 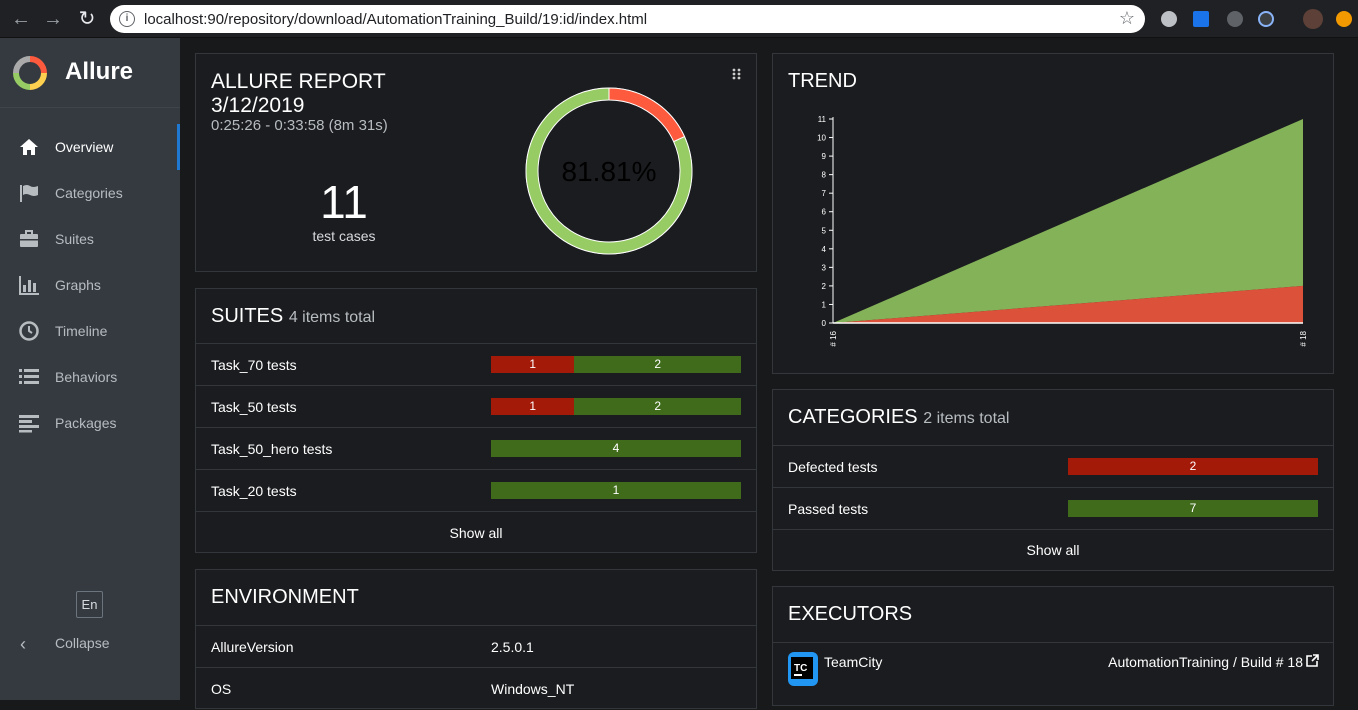 I want to click on sidebar-item-timeline: Timeline, so click(x=90, y=331).